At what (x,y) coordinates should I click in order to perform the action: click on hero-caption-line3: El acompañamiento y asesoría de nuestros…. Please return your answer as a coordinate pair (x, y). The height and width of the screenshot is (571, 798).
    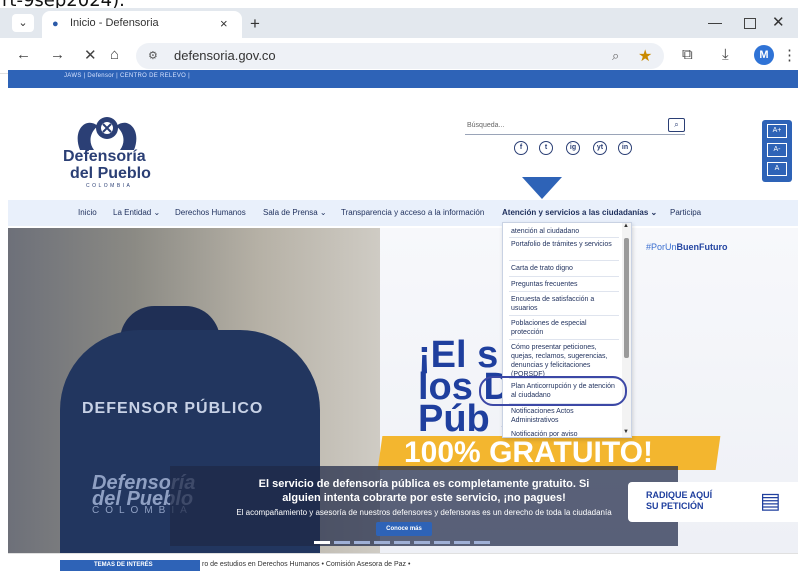
    Looking at the image, I should click on (424, 512).